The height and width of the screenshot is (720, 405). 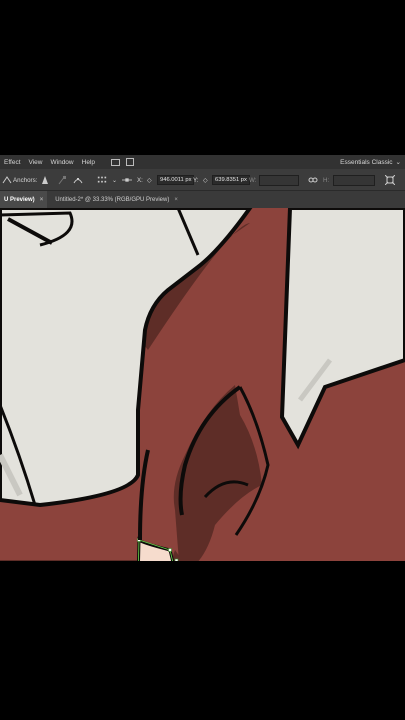 I want to click on h-label: H:, so click(x=326, y=180).